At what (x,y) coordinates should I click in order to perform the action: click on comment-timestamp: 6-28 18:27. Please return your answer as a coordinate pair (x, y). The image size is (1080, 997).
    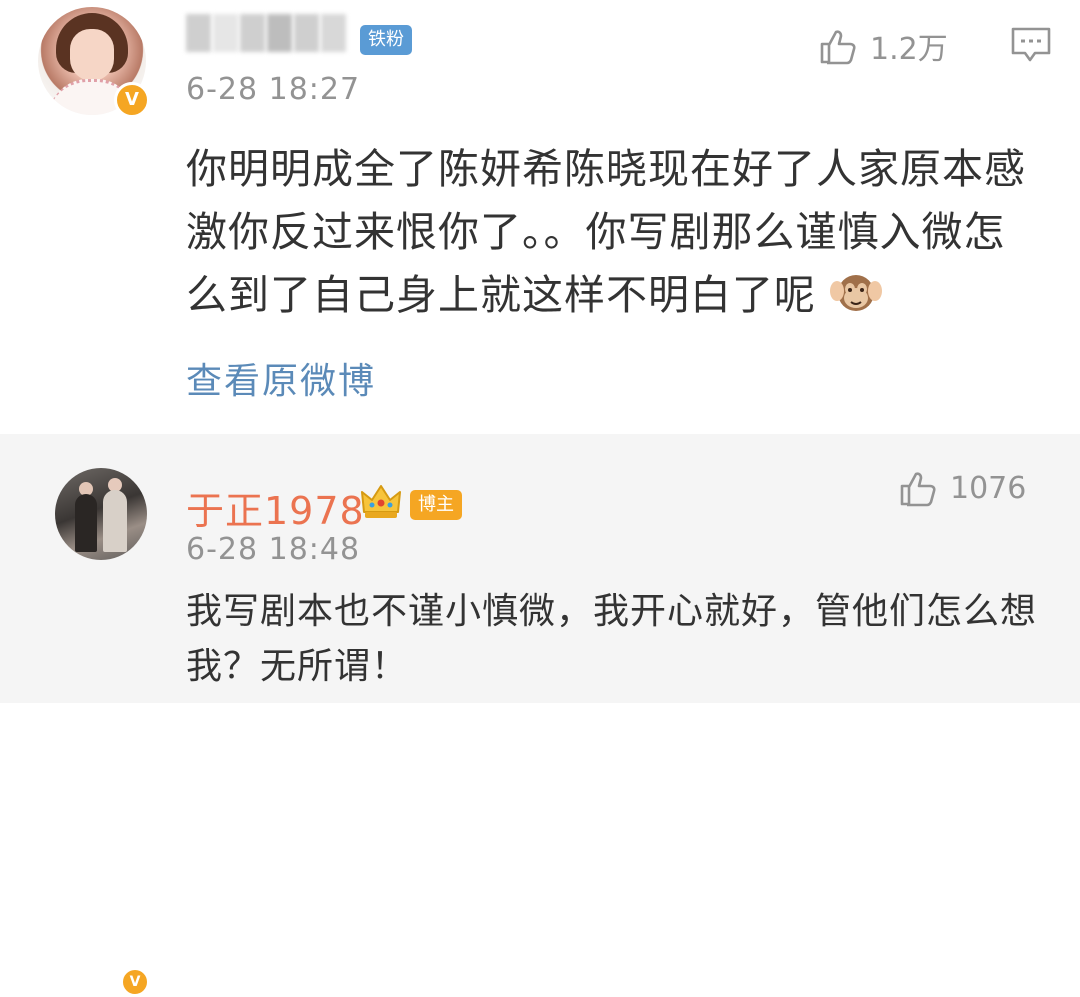
    Looking at the image, I should click on (273, 89).